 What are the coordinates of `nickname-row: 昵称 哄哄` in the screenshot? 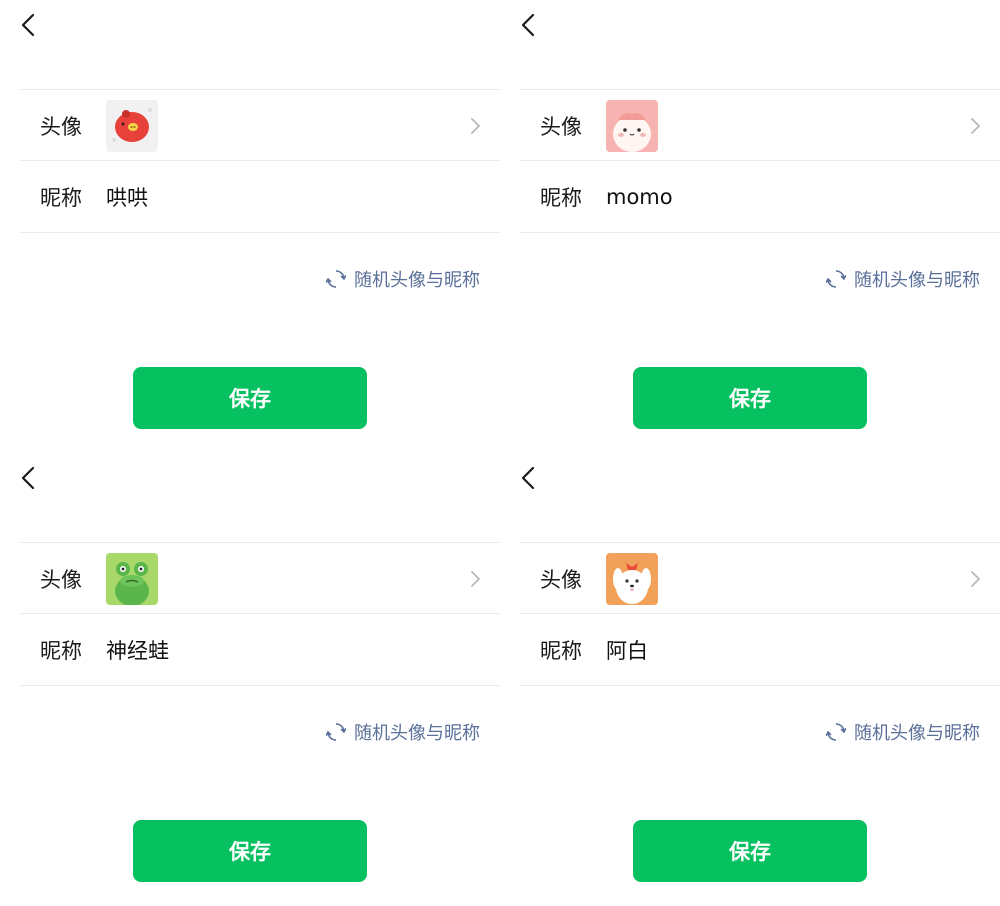 It's located at (260, 196).